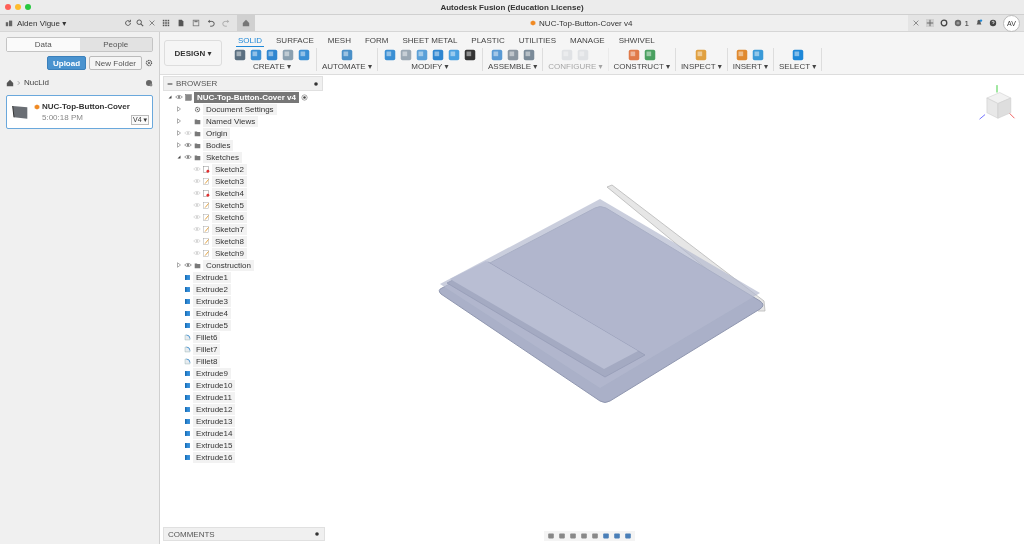  I want to click on feature-item: Extrude5, so click(212, 325).